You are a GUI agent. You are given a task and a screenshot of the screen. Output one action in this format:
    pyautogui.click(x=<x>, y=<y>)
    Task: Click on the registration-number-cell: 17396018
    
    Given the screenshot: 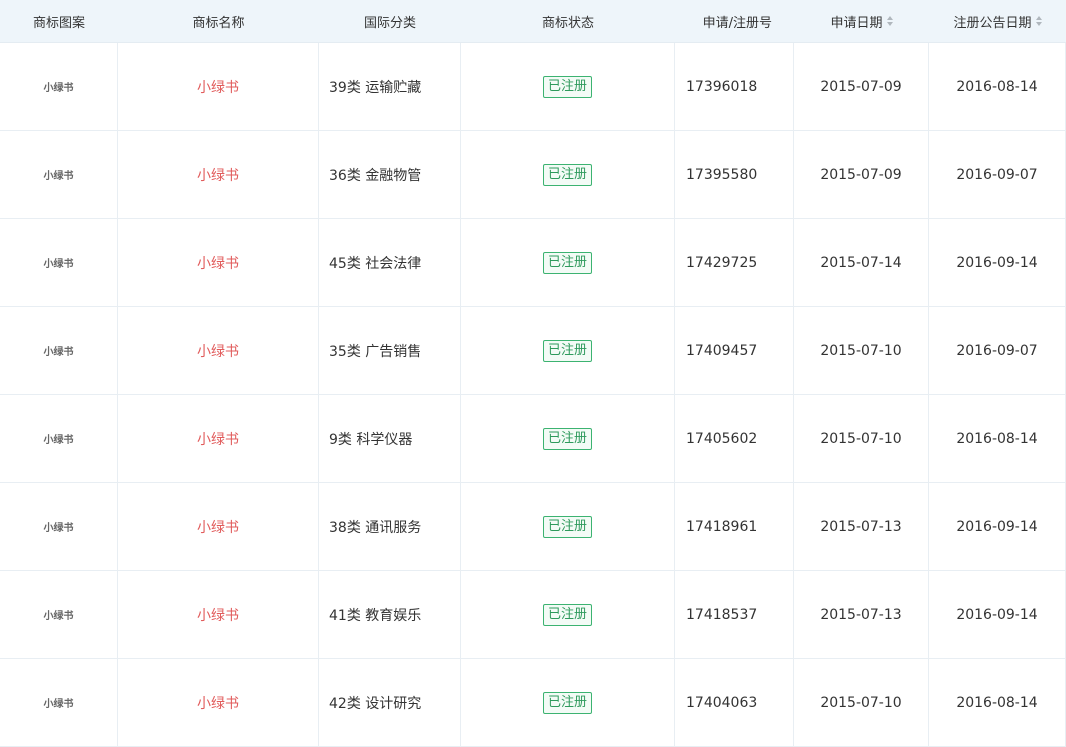 What is the action you would take?
    pyautogui.click(x=734, y=86)
    